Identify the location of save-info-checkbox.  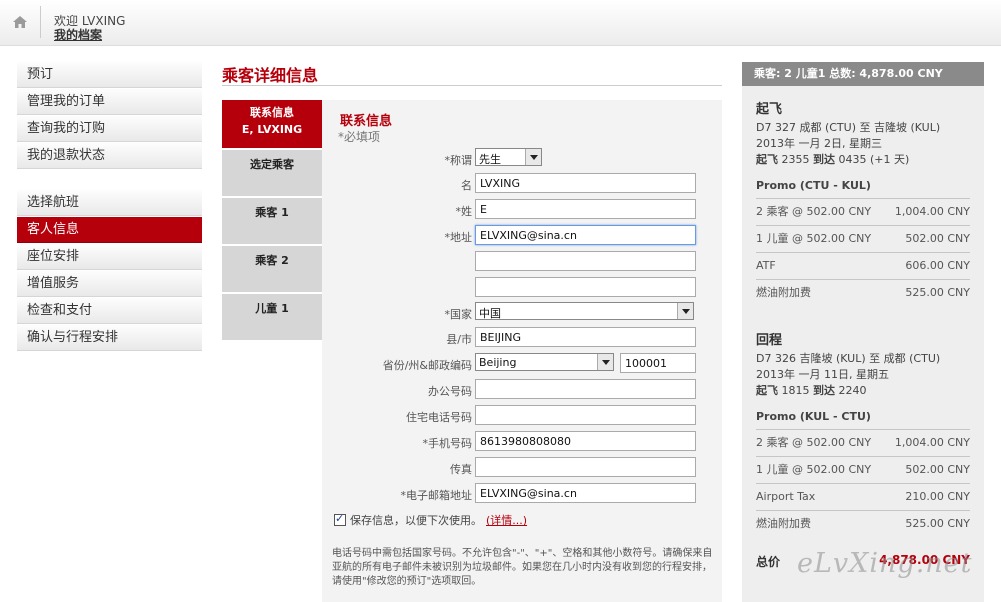
(340, 519).